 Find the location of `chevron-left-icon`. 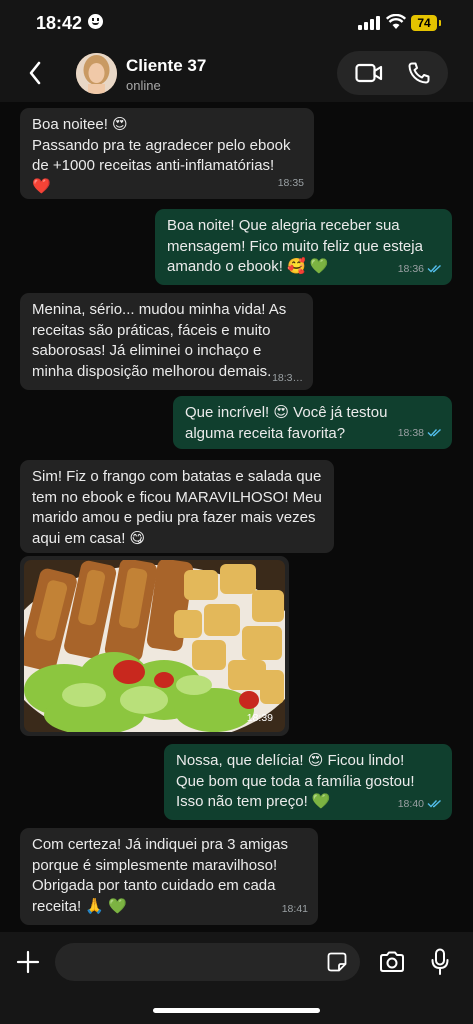

chevron-left-icon is located at coordinates (35, 73).